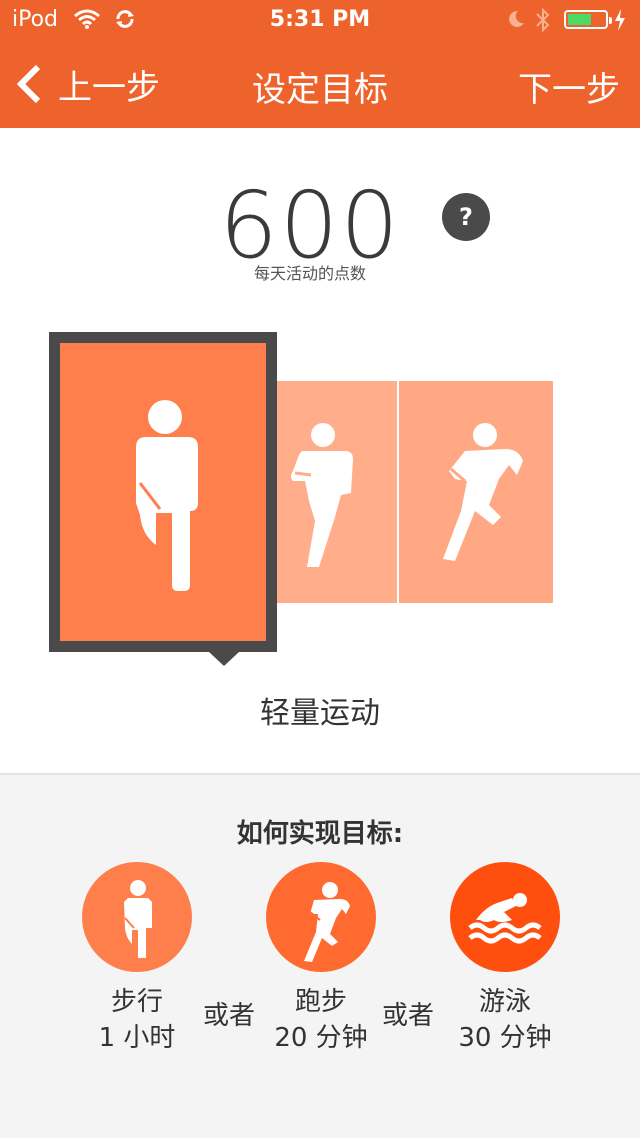 The width and height of the screenshot is (640, 1138). I want to click on goal-caption: 每天活动的点数, so click(309, 273).